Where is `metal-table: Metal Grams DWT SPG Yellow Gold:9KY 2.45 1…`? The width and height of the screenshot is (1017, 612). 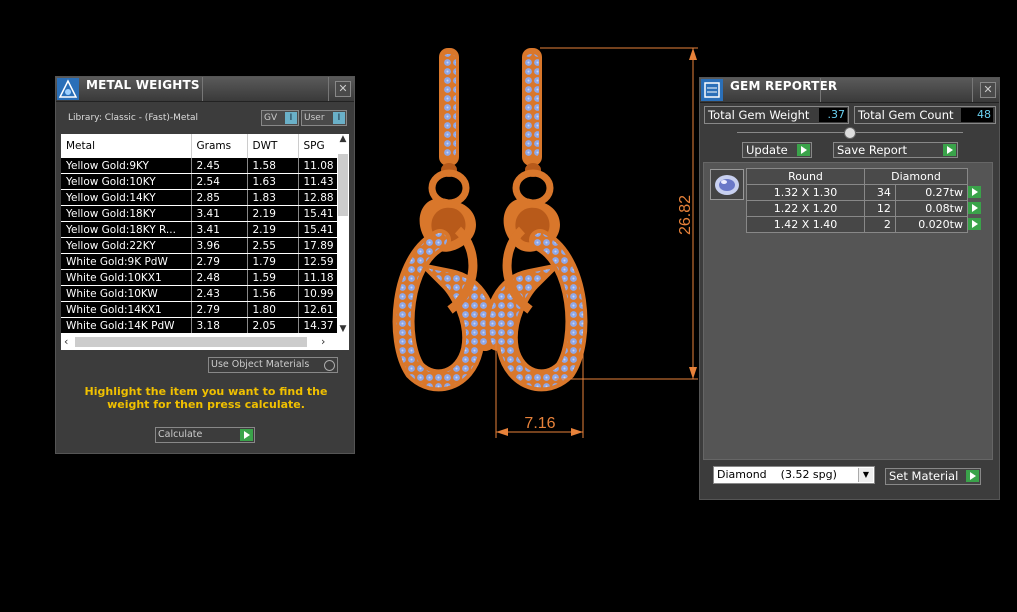
metal-table: Metal Grams DWT SPG Yellow Gold:9KY 2.45 1… is located at coordinates (205, 242).